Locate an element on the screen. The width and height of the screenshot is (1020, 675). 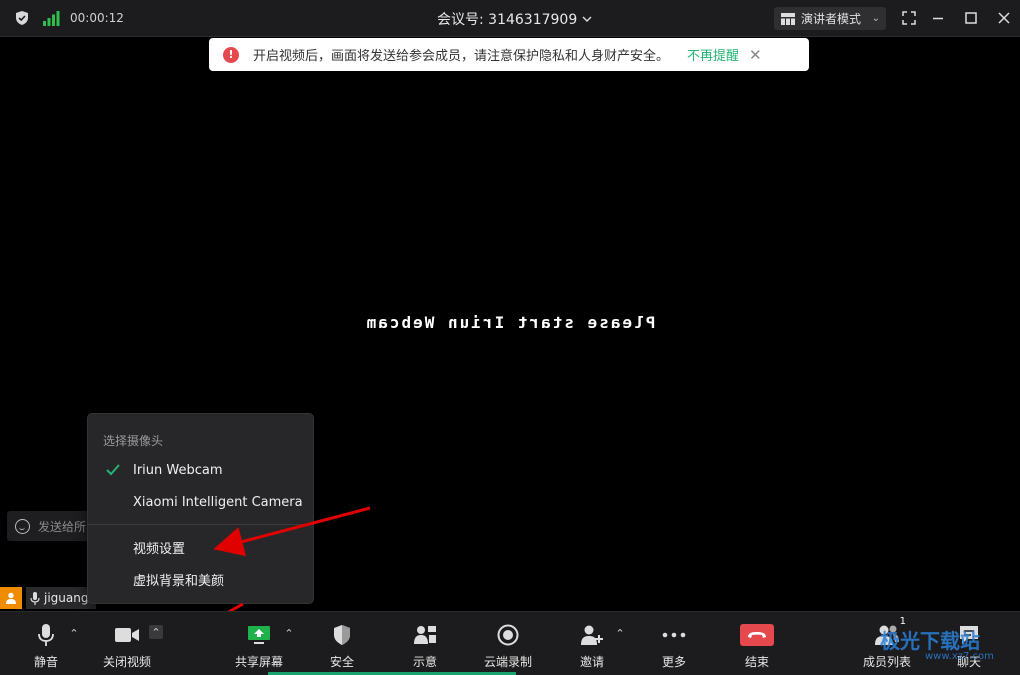
security-label: 安全 is located at coordinates (341, 662).